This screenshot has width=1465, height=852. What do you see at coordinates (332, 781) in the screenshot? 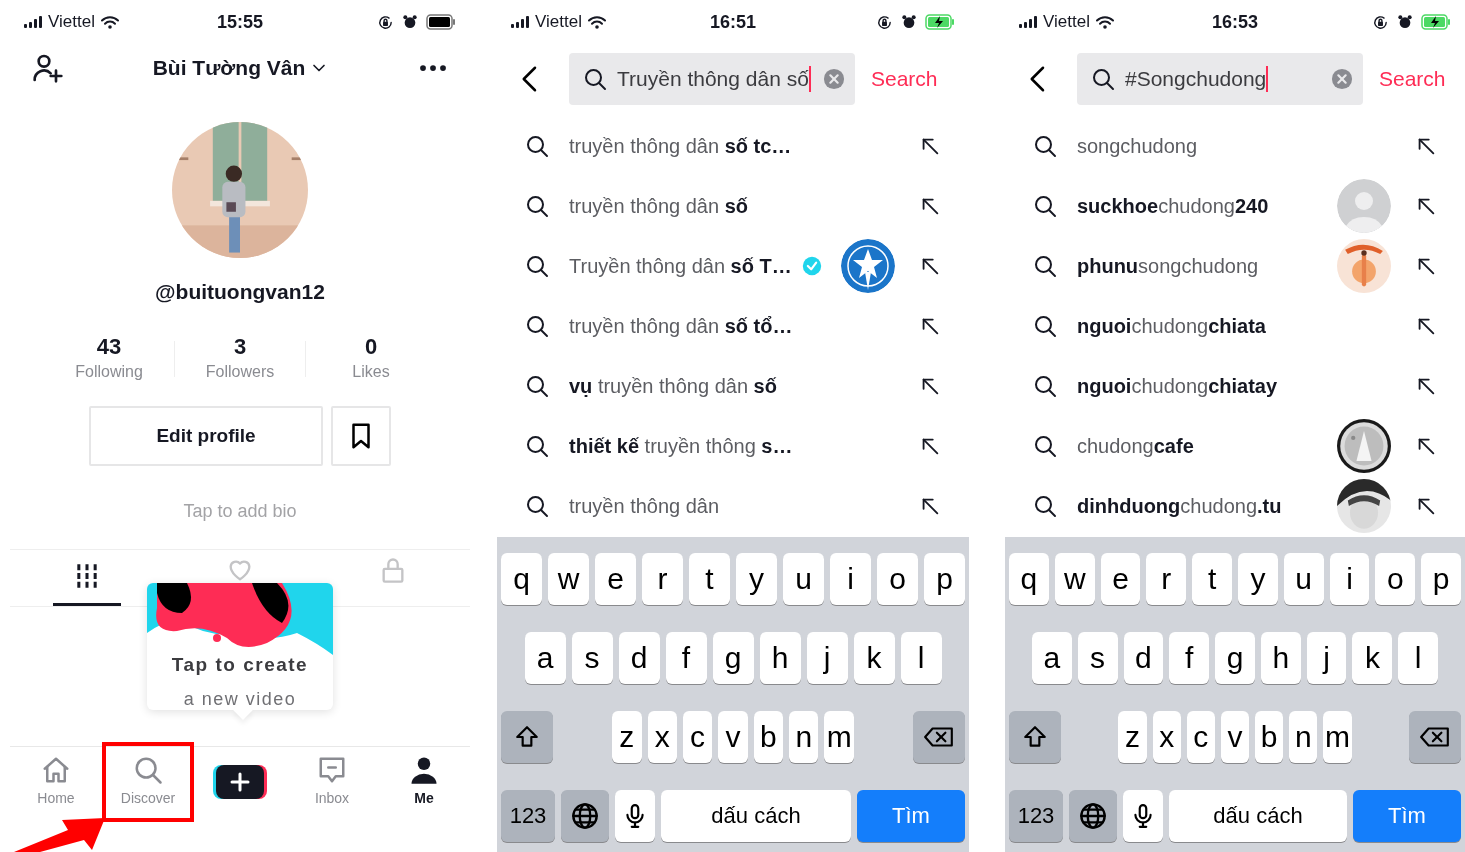
I see `nav-tab: Inbox` at bounding box center [332, 781].